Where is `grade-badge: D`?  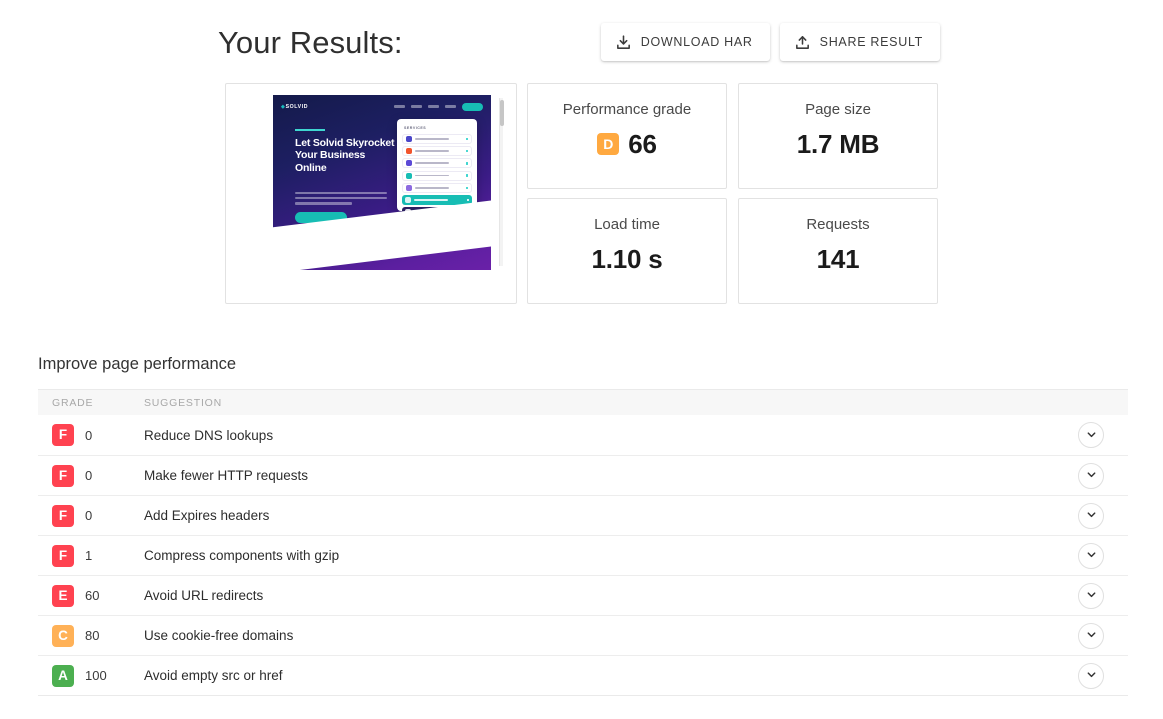 grade-badge: D is located at coordinates (608, 144).